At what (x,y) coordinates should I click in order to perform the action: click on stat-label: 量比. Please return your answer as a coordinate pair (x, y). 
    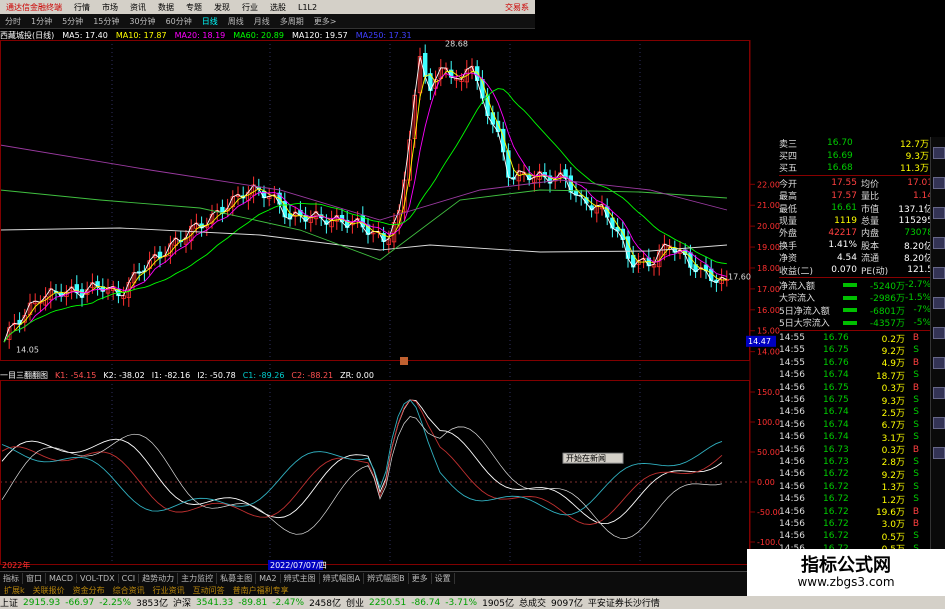
    Looking at the image, I should click on (870, 197).